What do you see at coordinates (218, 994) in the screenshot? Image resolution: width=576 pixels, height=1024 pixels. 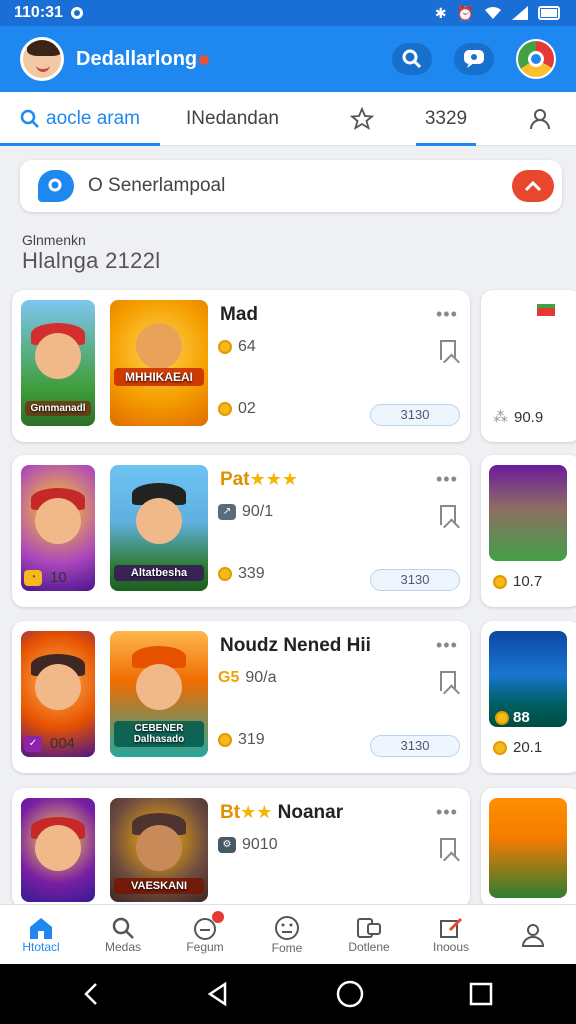 I see `back-triangle-icon` at bounding box center [218, 994].